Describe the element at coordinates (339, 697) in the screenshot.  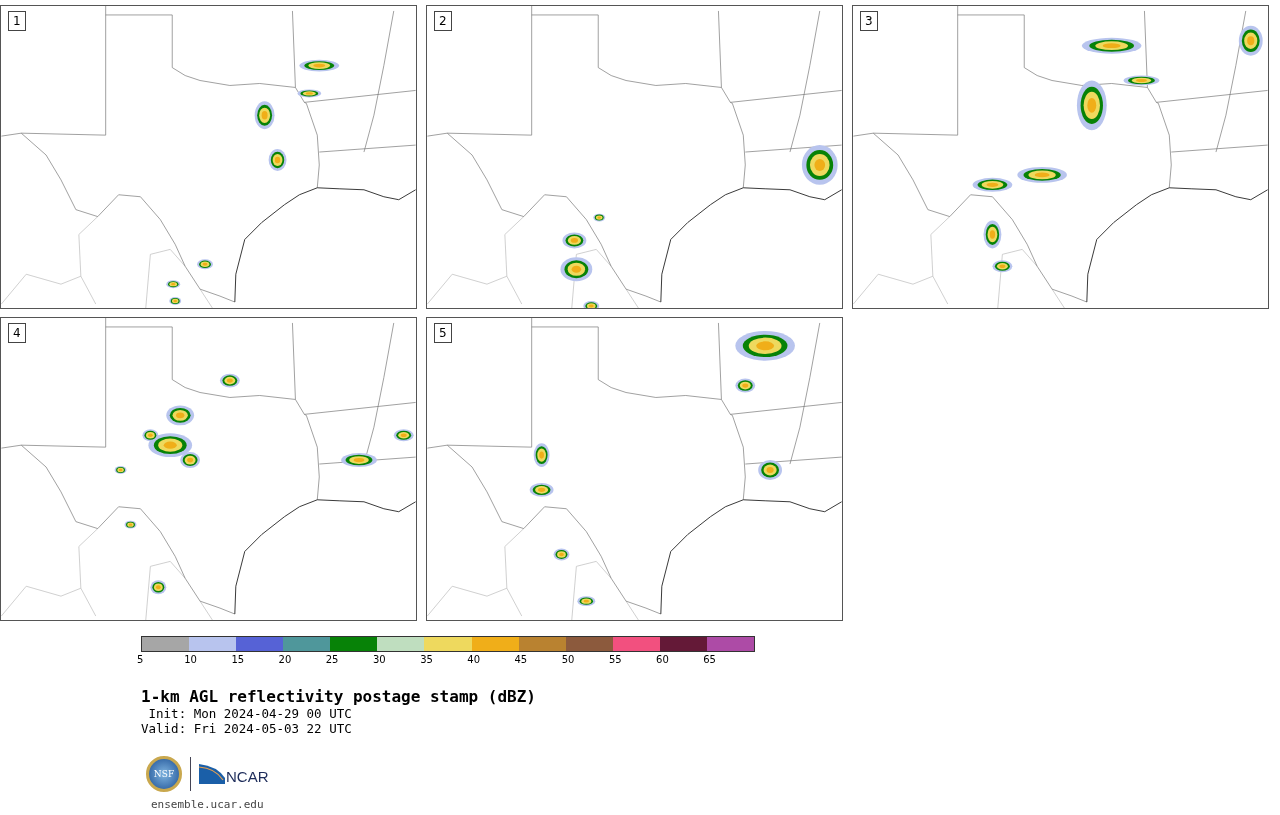
I see `chart-title: 1-km AGL reflectivity postage stamp (dBZ)` at that location.